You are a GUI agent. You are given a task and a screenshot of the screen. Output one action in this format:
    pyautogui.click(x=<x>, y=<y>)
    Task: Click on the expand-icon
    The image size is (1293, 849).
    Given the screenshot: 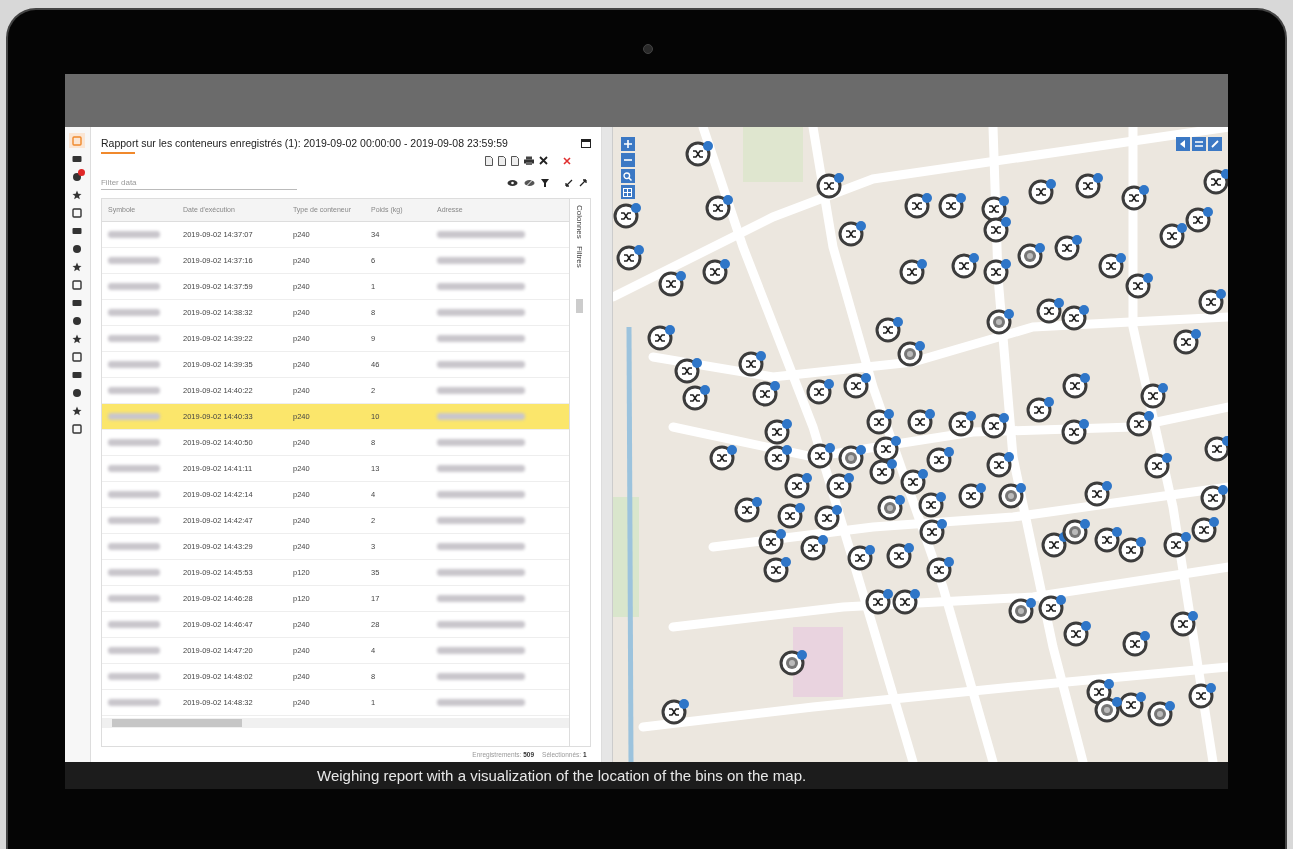 What is the action you would take?
    pyautogui.click(x=582, y=182)
    